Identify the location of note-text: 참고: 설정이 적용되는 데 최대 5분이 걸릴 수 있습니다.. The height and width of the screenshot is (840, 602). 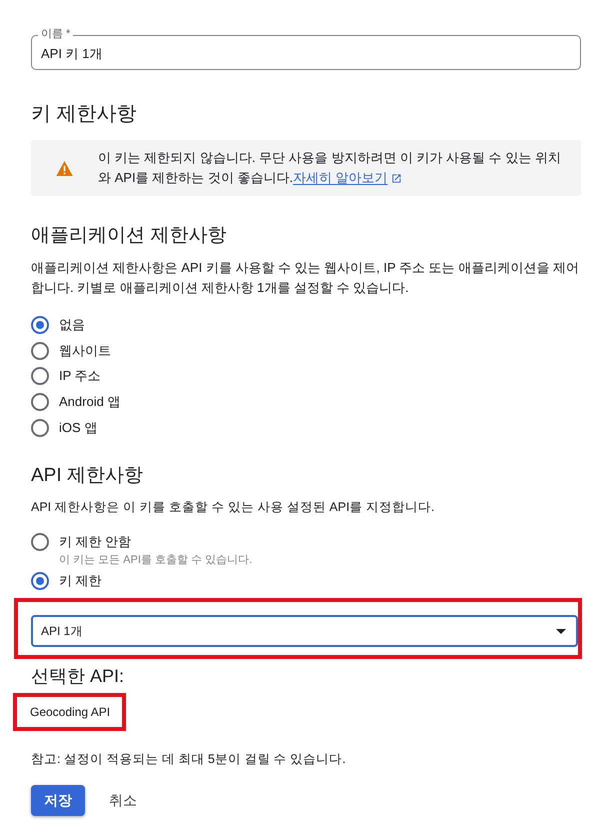
(189, 759).